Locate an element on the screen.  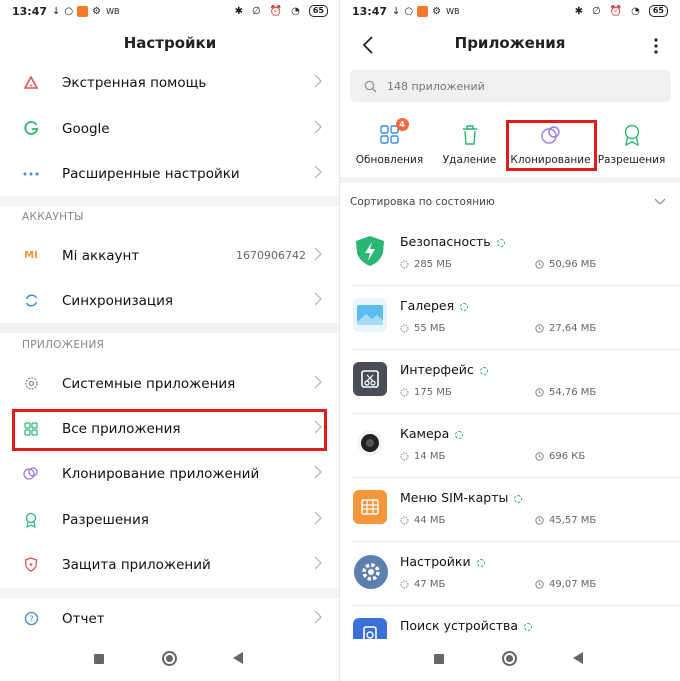
settings-item-system-apps: Системные приложения is located at coordinates (170, 383).